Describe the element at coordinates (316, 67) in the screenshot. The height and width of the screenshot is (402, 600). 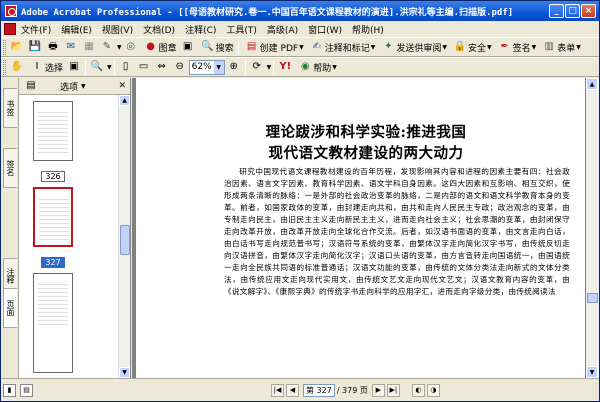
I see `help-button: ◉ 帮助 ▼` at that location.